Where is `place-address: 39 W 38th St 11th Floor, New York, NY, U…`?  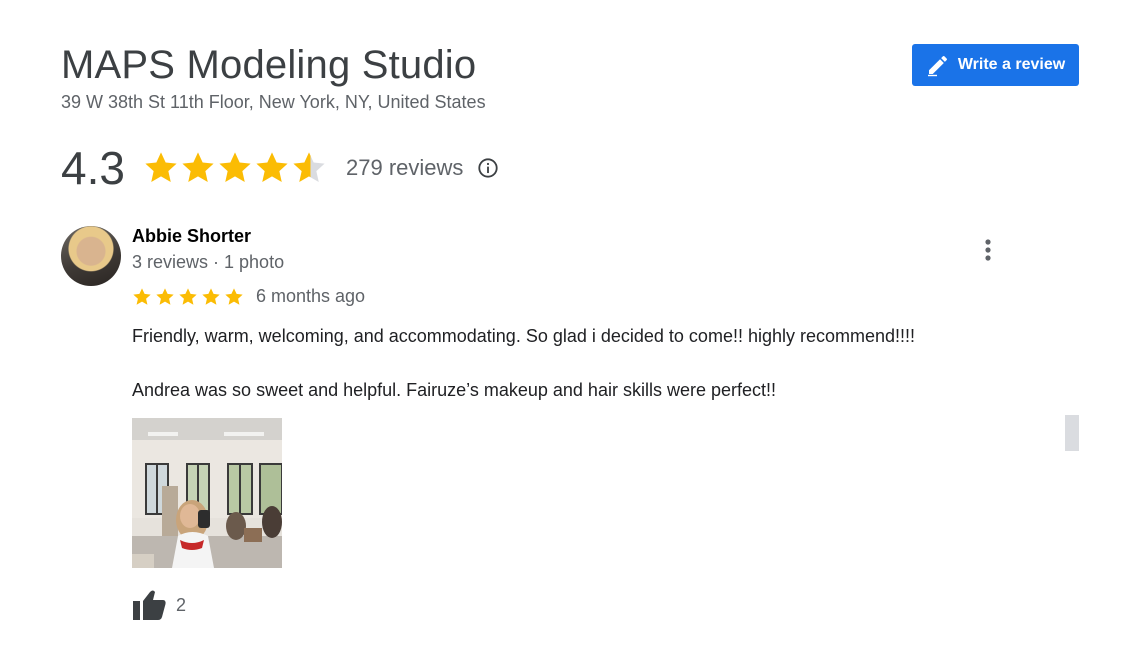
place-address: 39 W 38th St 11th Floor, New York, NY, U… is located at coordinates (273, 102).